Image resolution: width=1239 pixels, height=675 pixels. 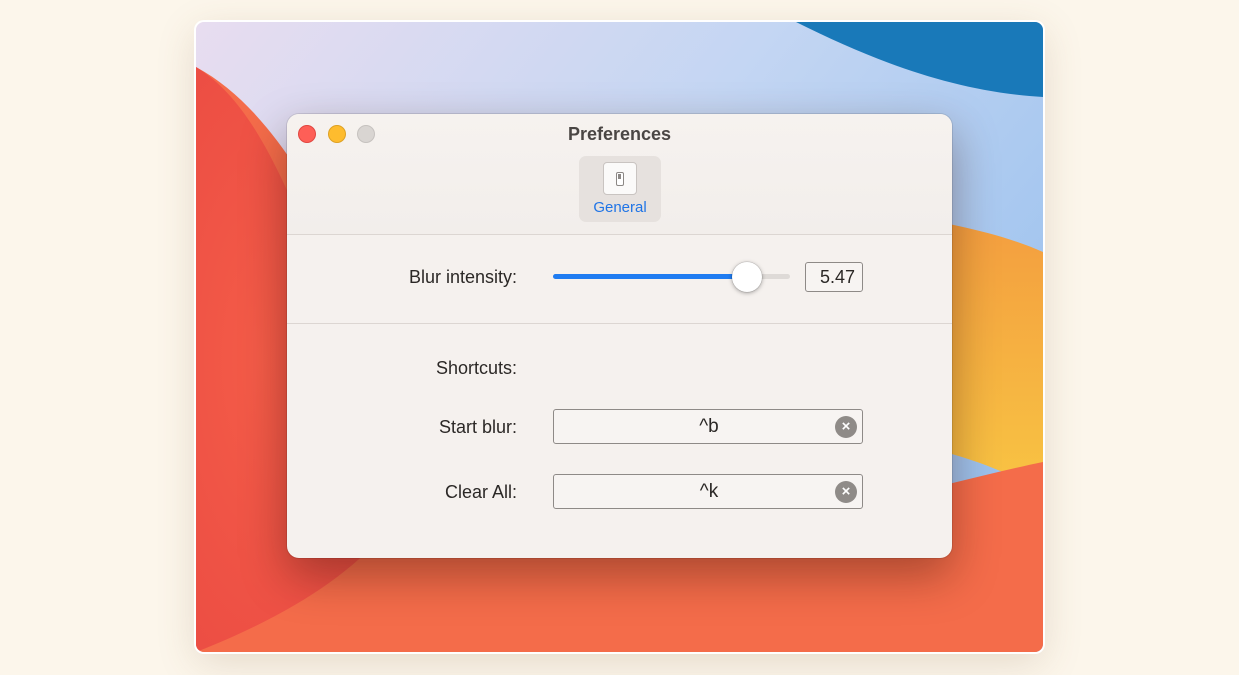 I want to click on blur-intensity-label: Blur intensity:, so click(x=462, y=277).